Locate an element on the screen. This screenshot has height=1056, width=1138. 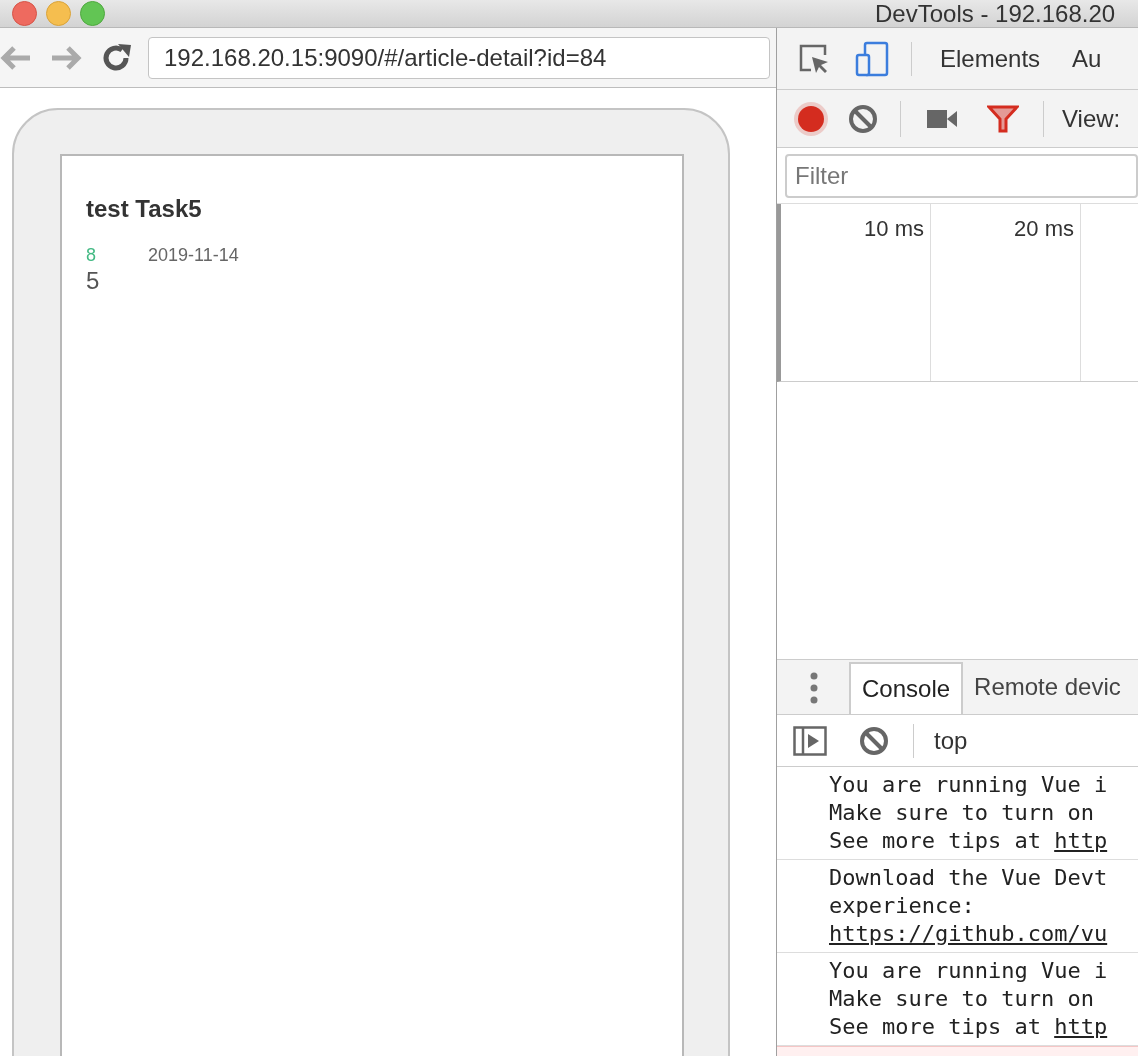
console-message-line: Download the Vue Devt is located at coordinates (969, 878).